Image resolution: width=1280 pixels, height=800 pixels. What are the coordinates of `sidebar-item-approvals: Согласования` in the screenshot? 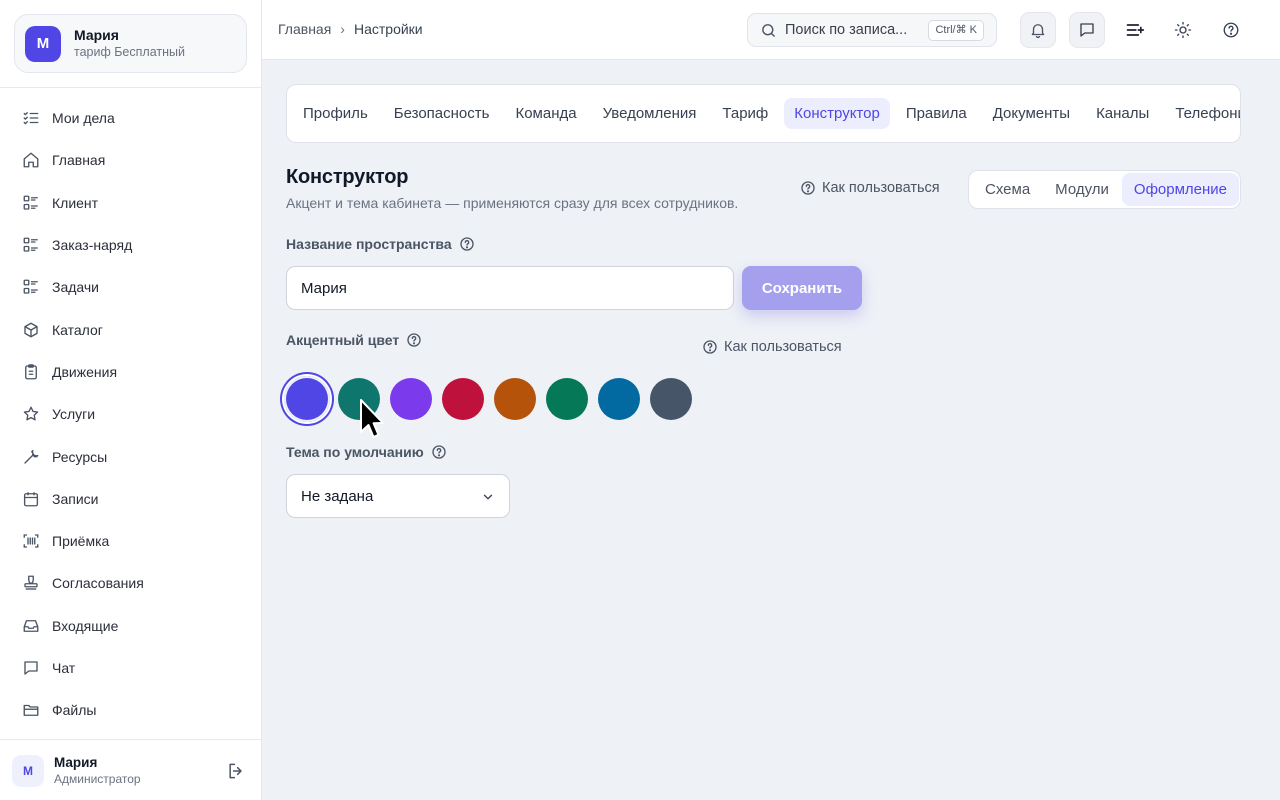 It's located at (131, 583).